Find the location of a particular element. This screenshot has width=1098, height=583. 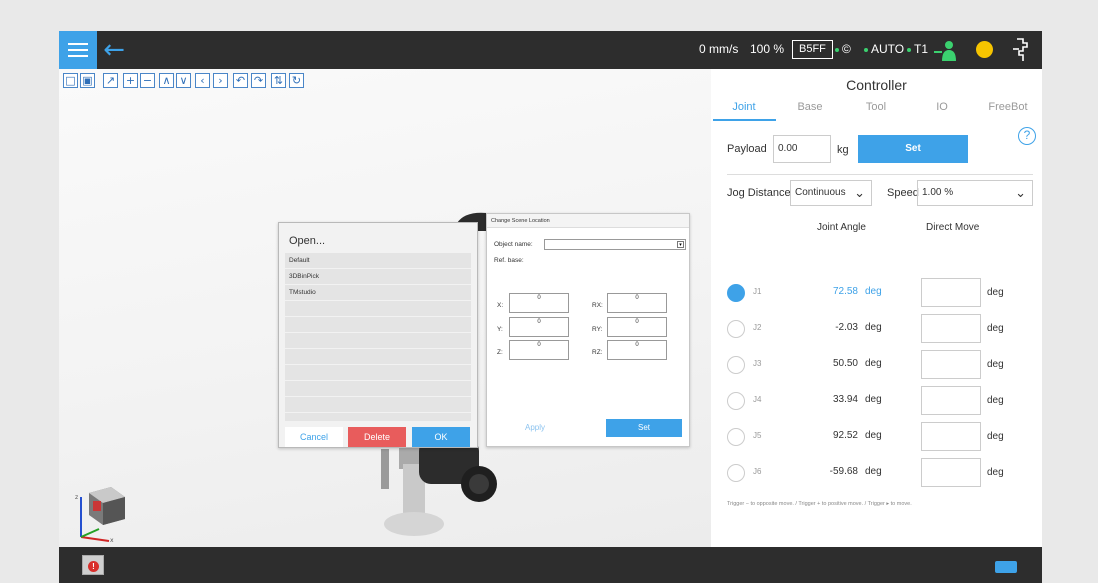

tab-base: Base is located at coordinates (810, 107).